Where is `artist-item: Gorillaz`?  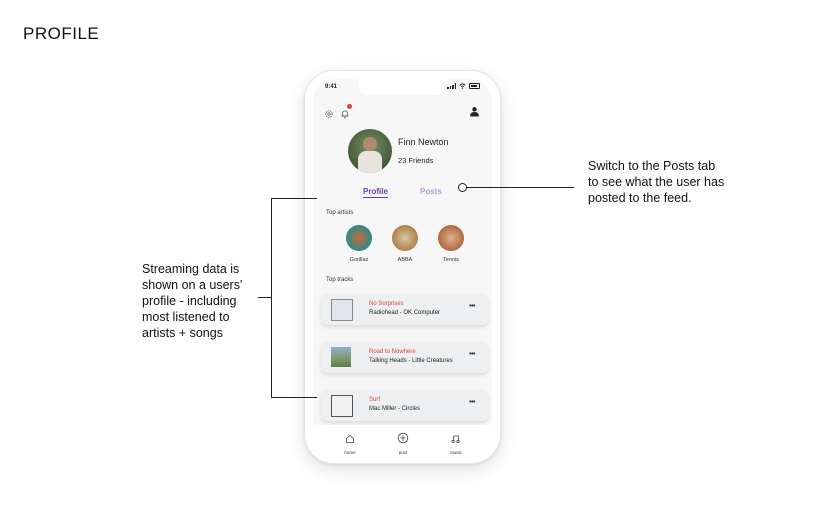
artist-item: Gorillaz is located at coordinates (359, 244).